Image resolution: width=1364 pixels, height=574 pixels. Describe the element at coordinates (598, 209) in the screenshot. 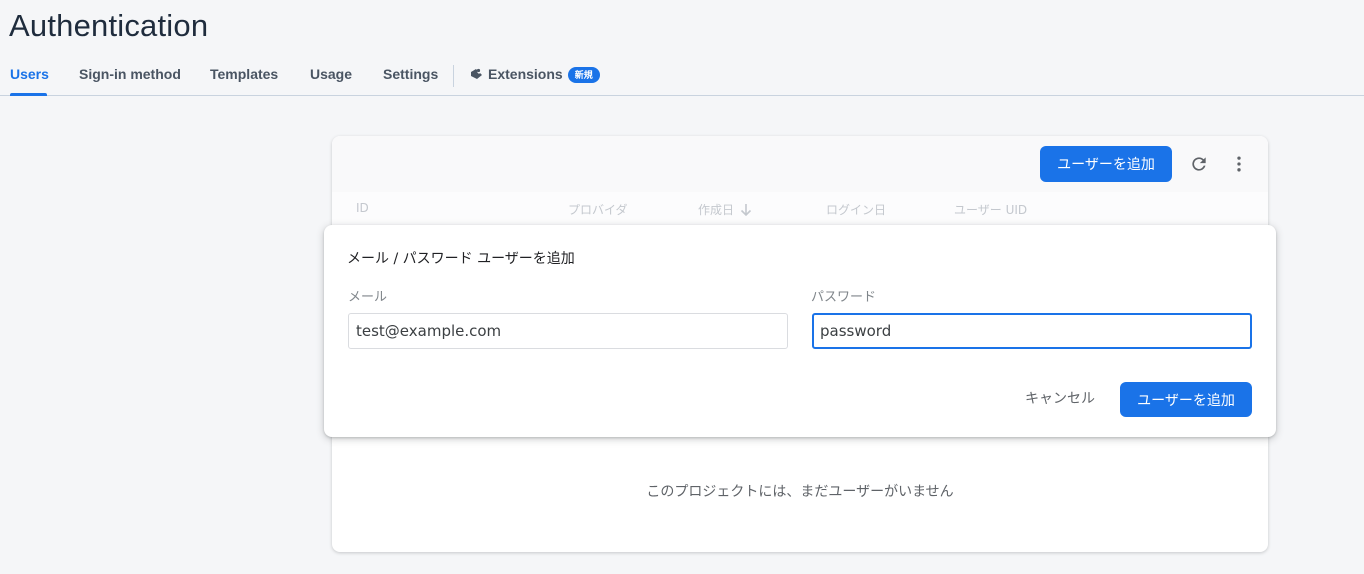

I see `column-header-provider: プロバイダ` at that location.